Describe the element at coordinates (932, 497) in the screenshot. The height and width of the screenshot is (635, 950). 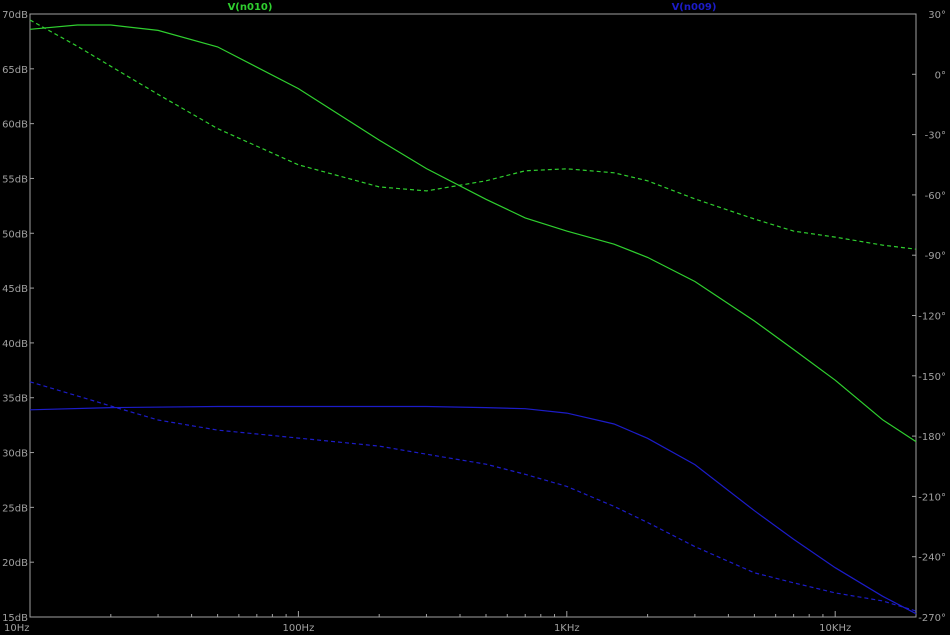
I see `phase-tick-label: -210°` at that location.